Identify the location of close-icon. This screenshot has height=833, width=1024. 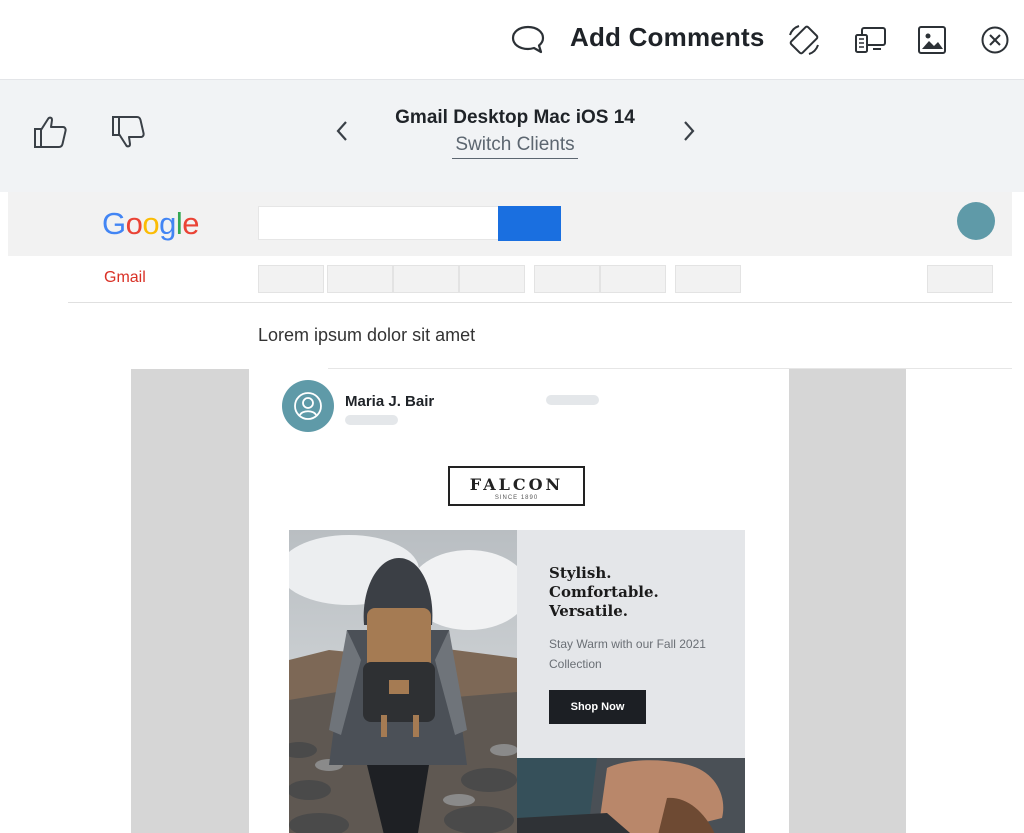
(995, 40).